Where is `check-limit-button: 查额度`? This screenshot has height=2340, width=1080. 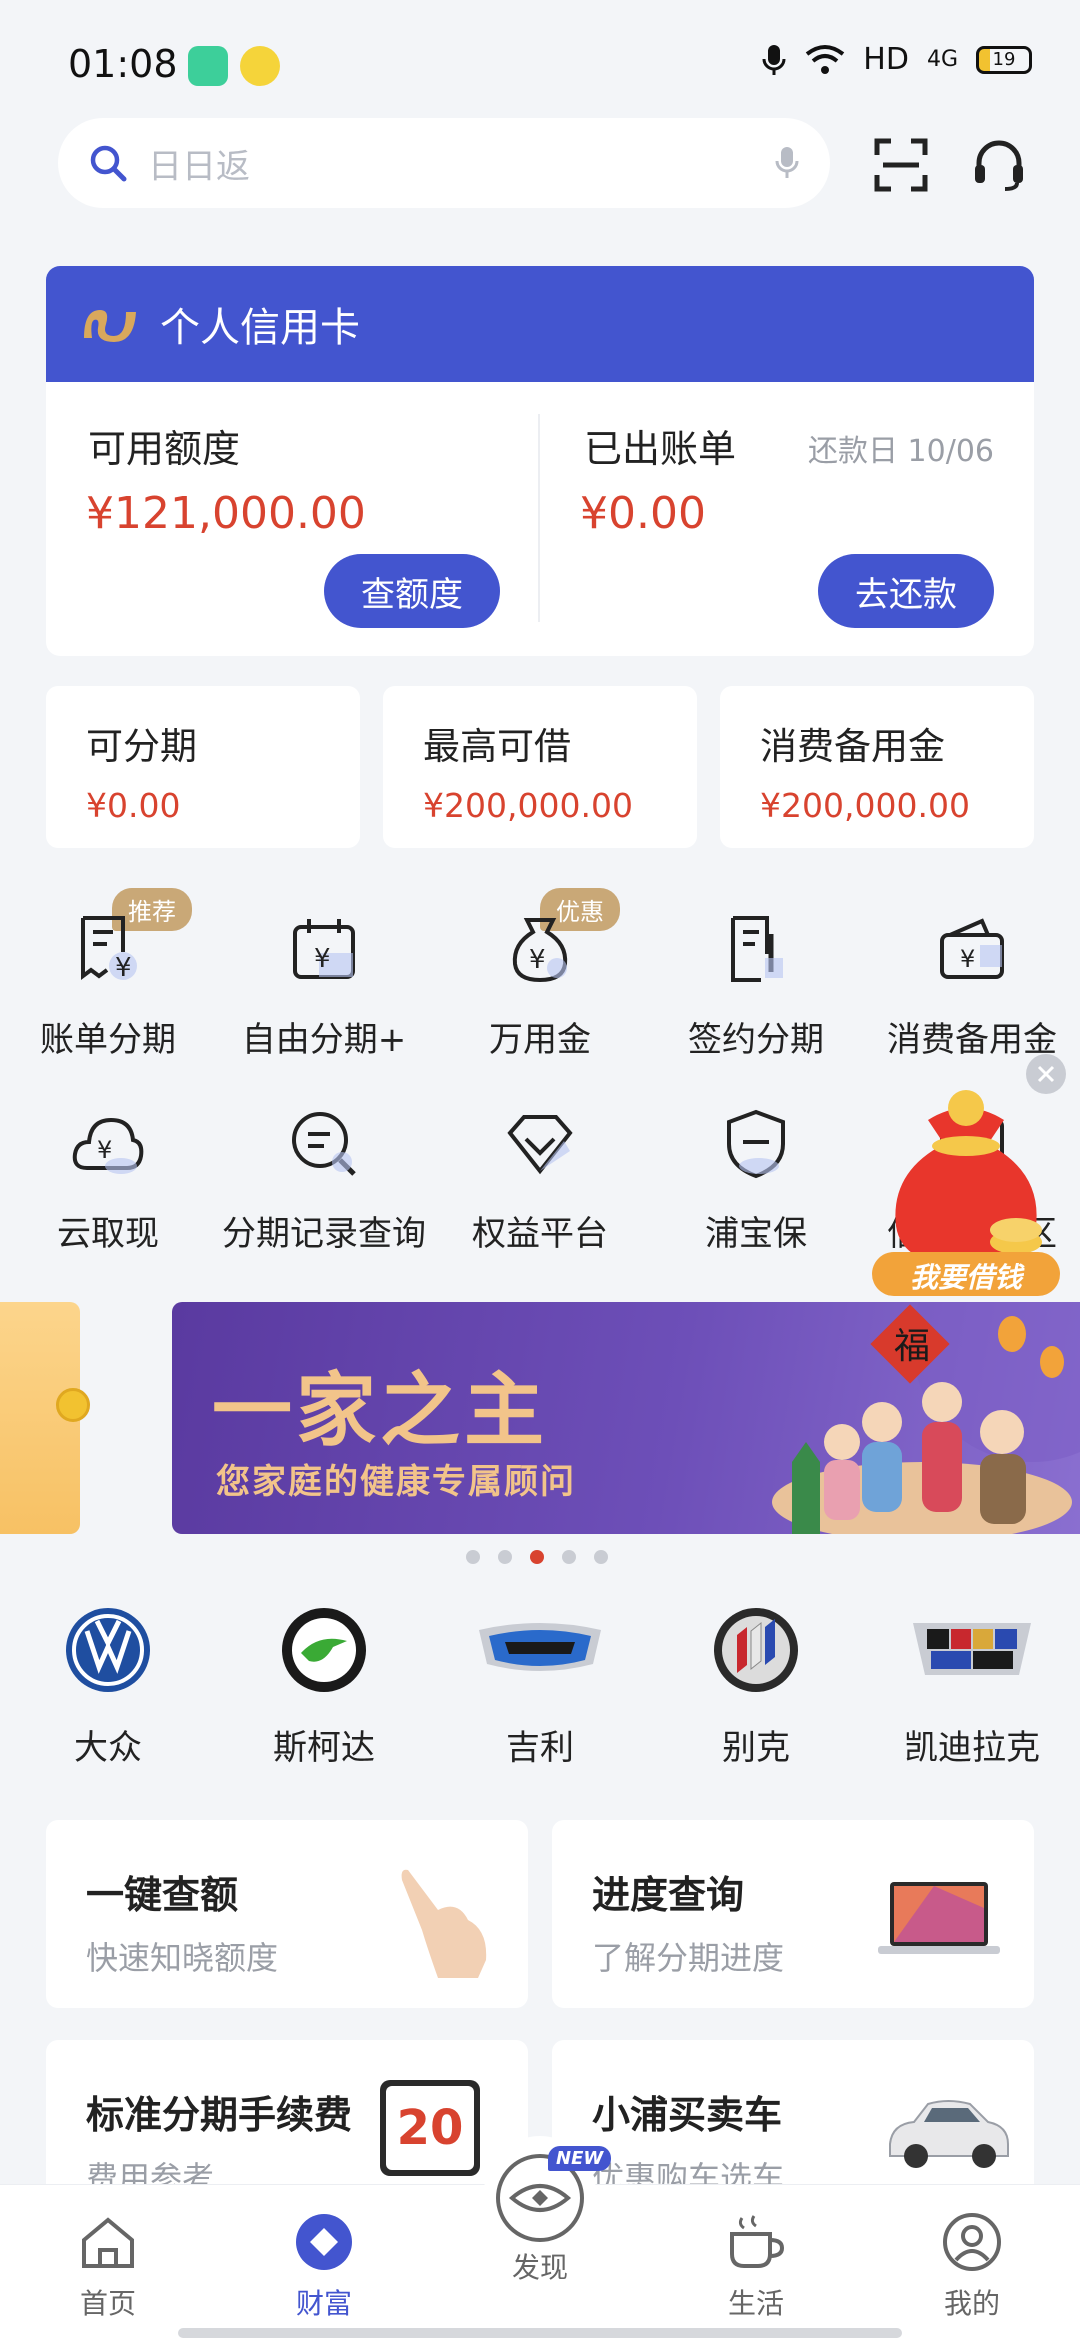
check-limit-button: 查额度 is located at coordinates (412, 591).